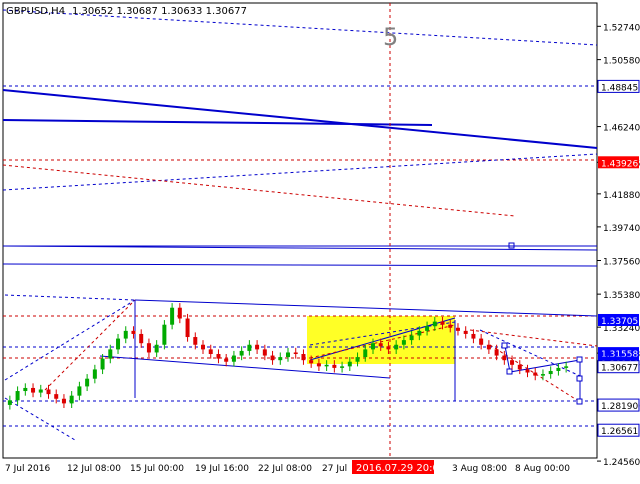 Image resolution: width=640 pixels, height=484 pixels. What do you see at coordinates (300, 172) in the screenshot?
I see `channel-rising-dashed` at bounding box center [300, 172].